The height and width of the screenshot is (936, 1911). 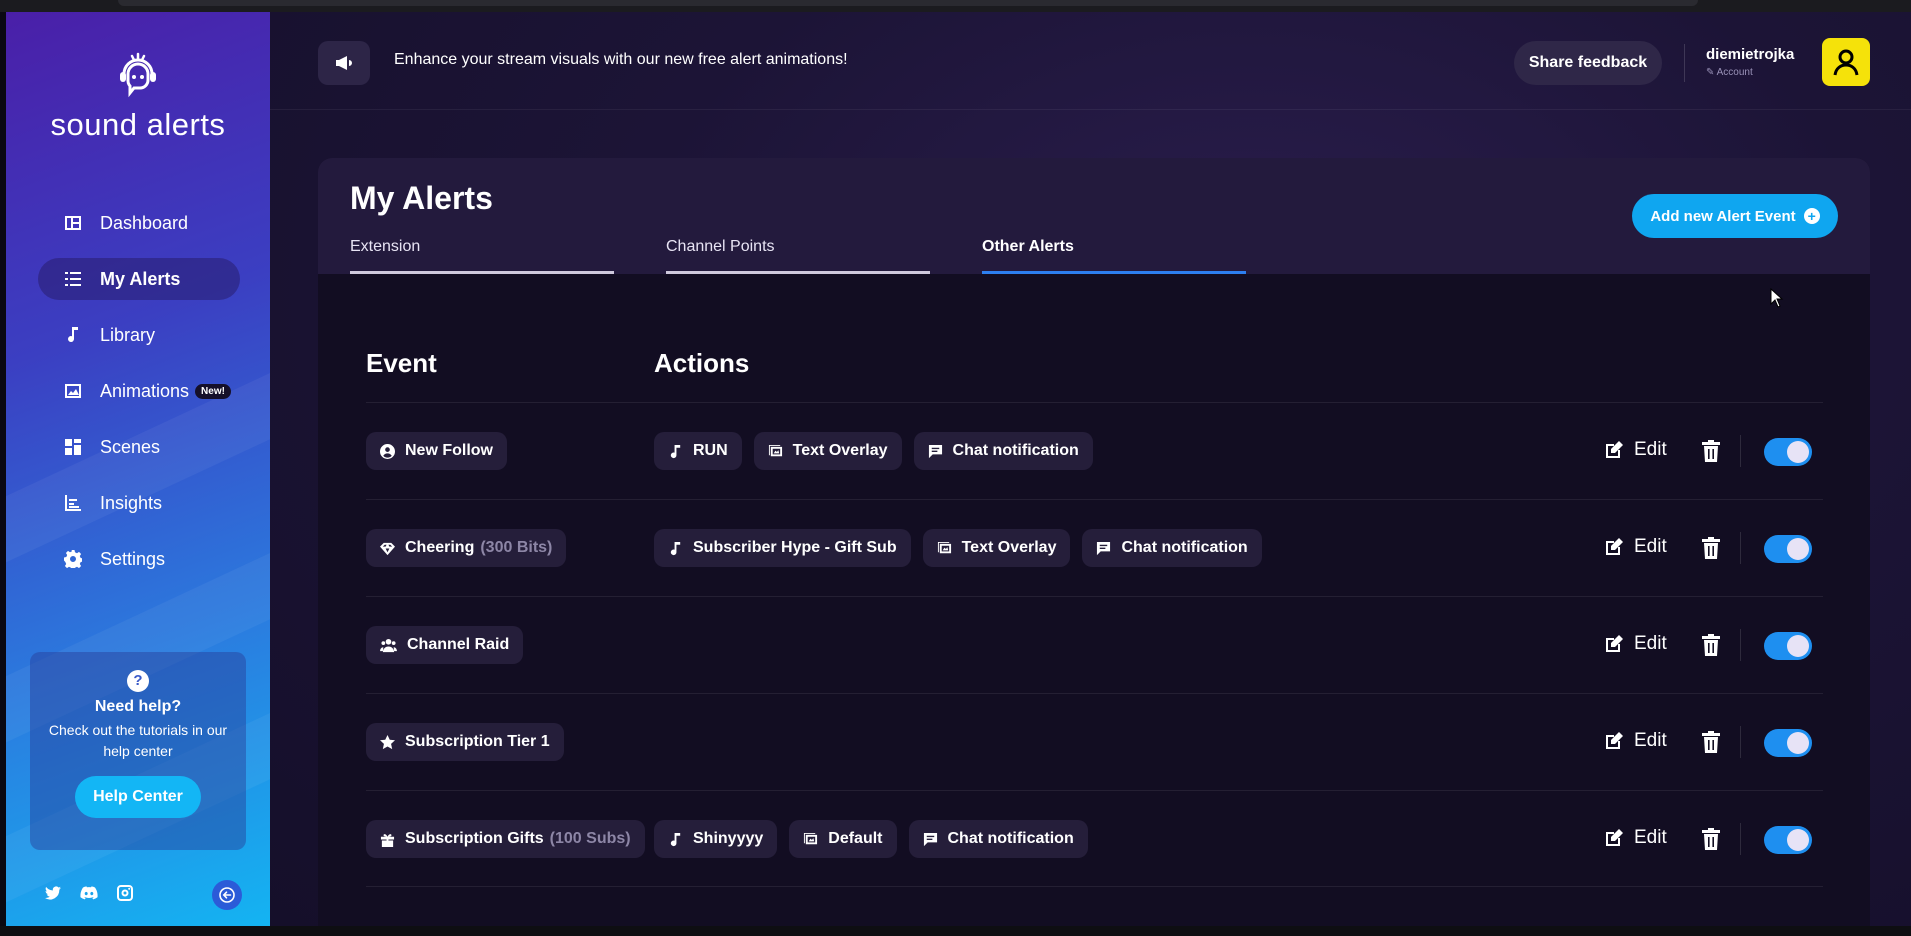 I want to click on user-icon, so click(x=1846, y=62).